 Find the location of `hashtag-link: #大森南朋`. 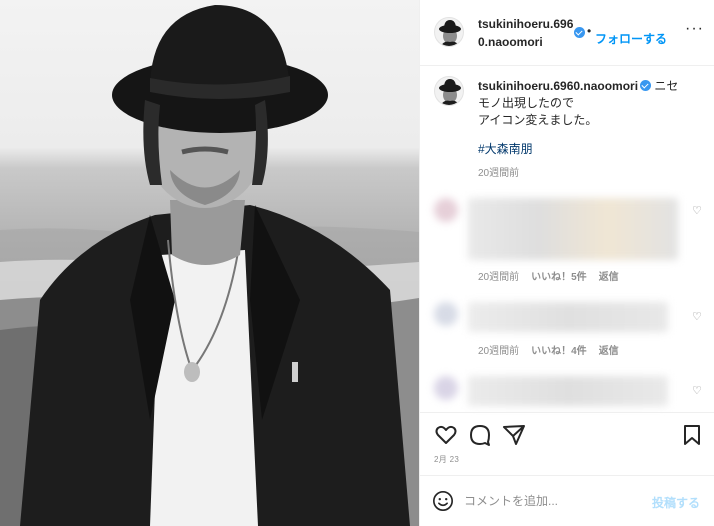

hashtag-link: #大森南朋 is located at coordinates (505, 148).